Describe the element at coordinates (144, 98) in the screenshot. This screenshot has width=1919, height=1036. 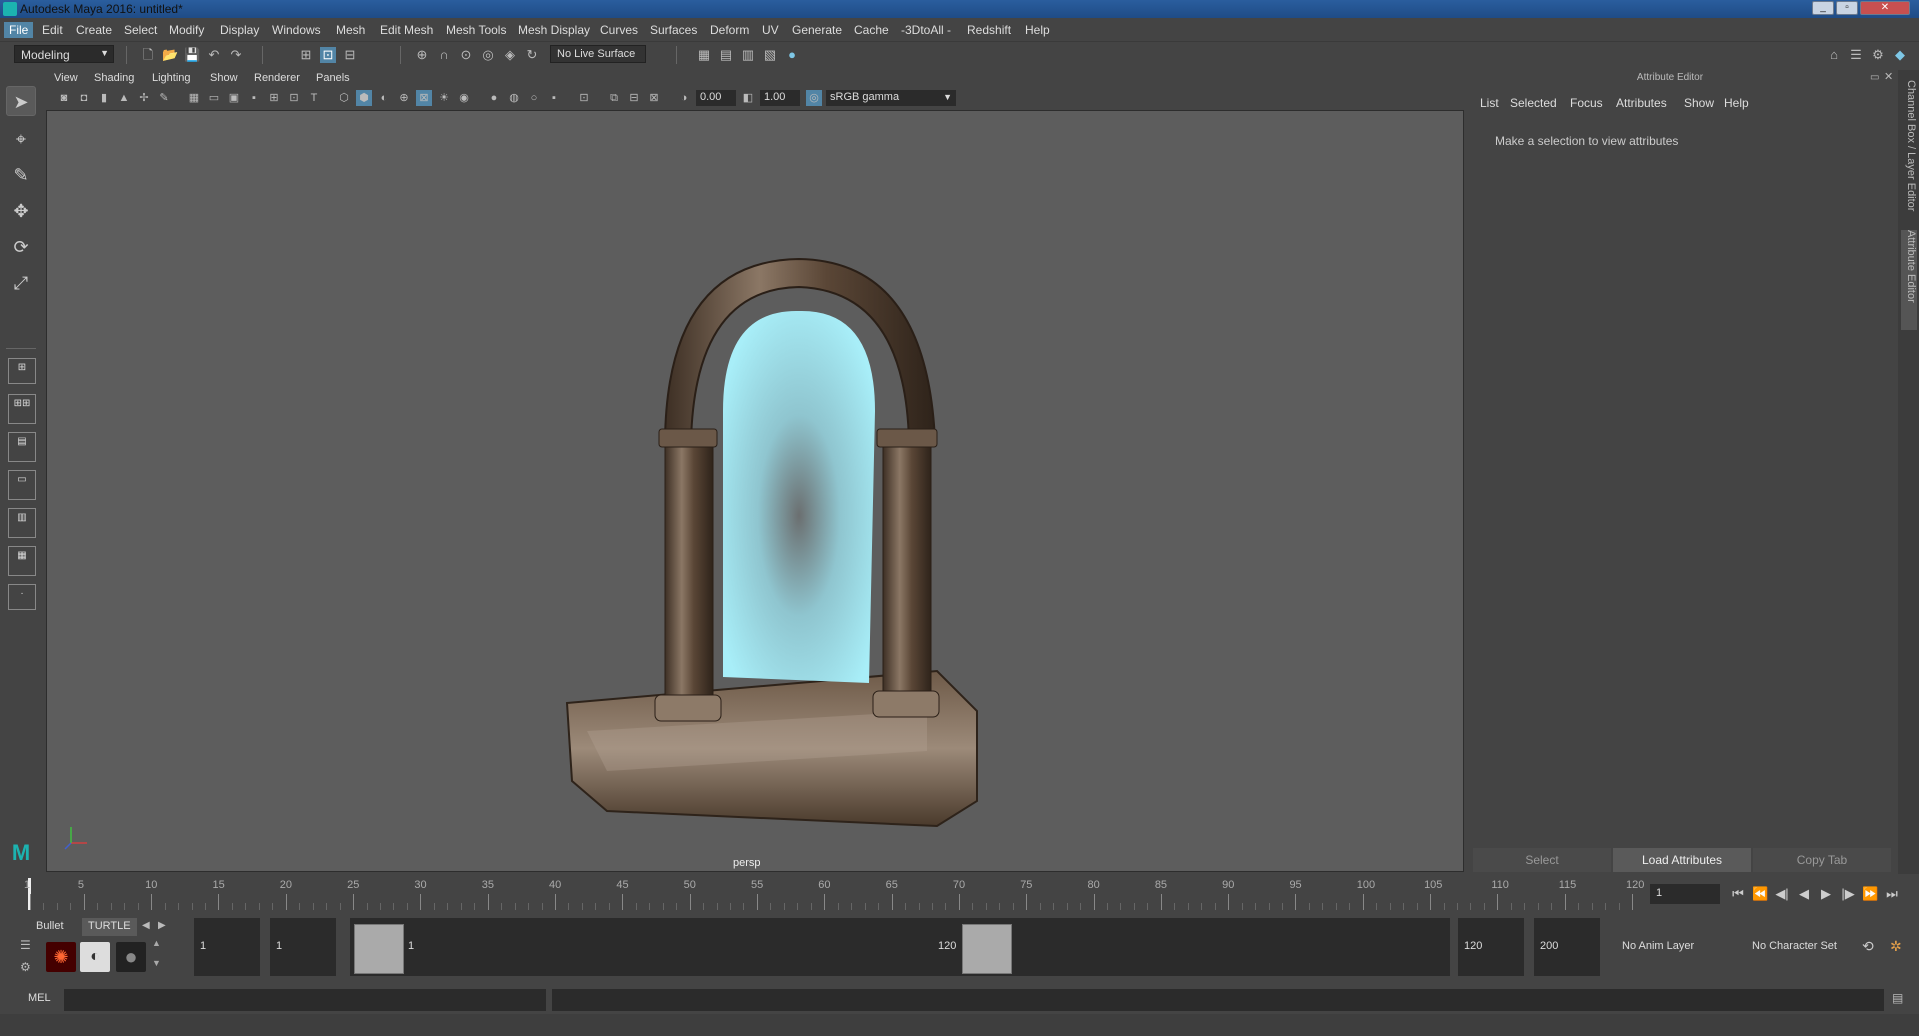
I see `2d-pan-zoom-icon: ✢` at that location.